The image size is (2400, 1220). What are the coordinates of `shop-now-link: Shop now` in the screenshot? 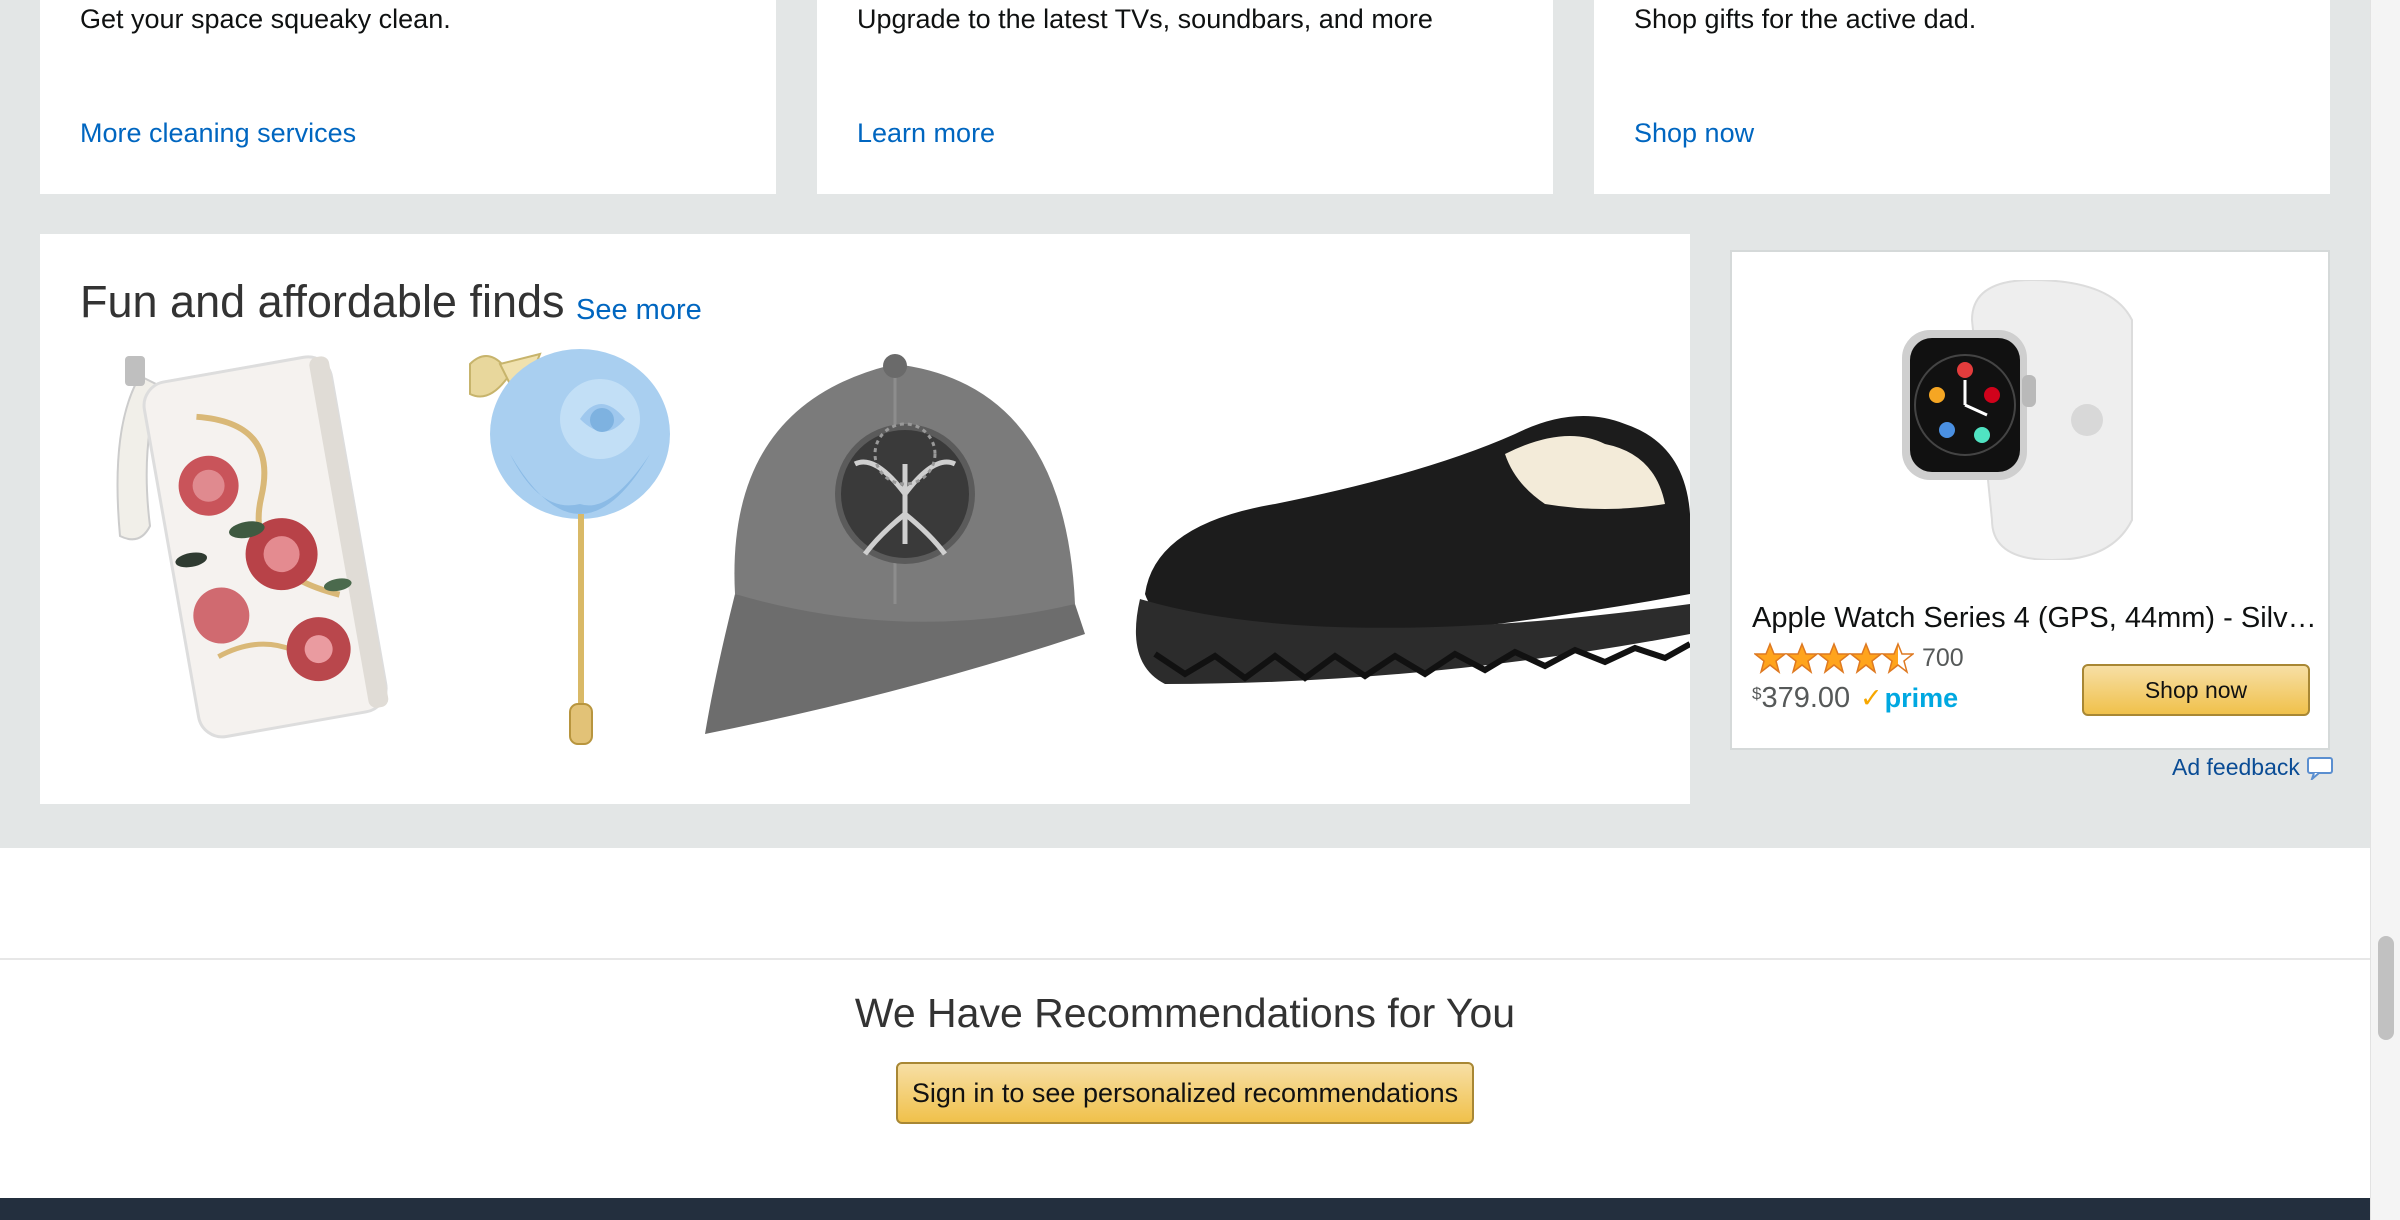 It's located at (1694, 133).